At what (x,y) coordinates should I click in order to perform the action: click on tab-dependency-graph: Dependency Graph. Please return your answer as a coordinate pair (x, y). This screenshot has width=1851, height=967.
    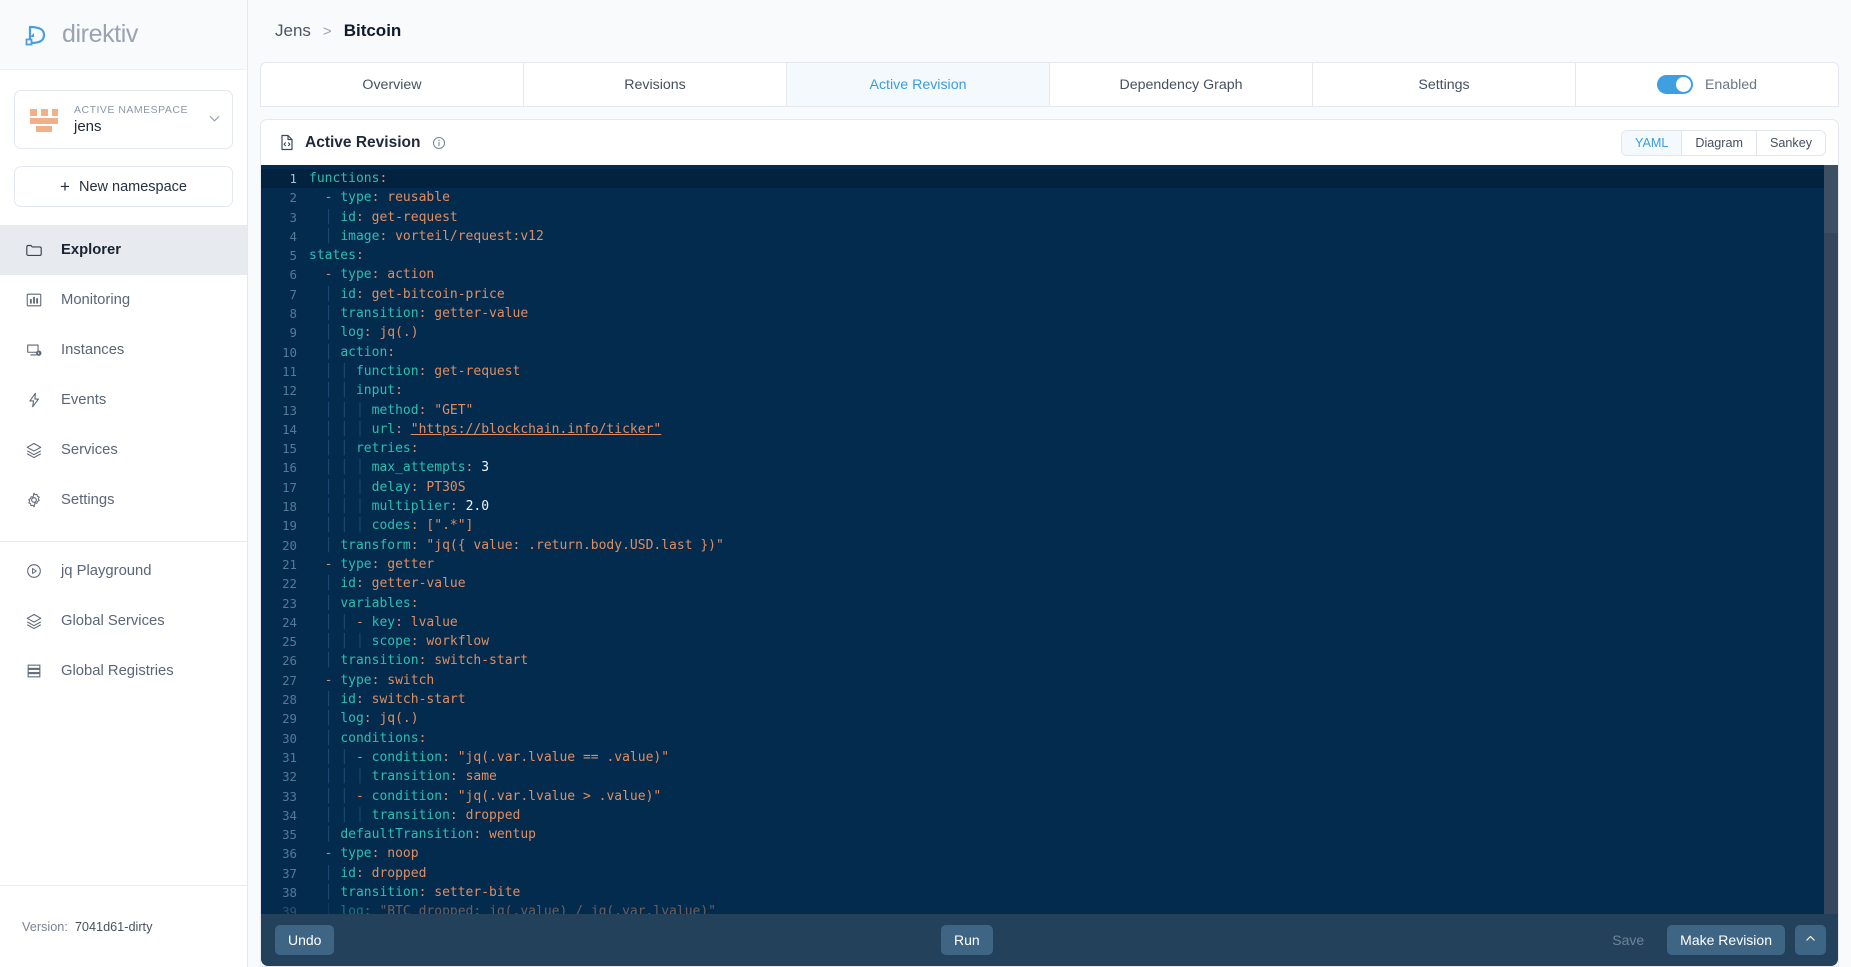
    Looking at the image, I should click on (1180, 84).